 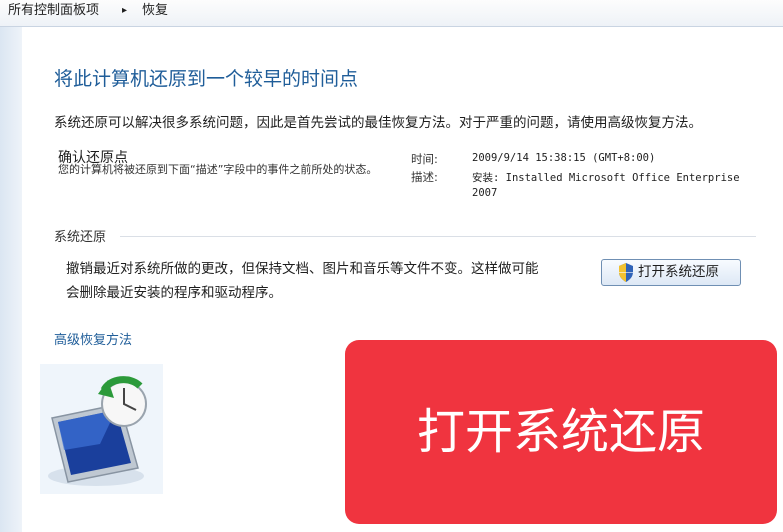 I want to click on open-system-restore-button: 打开系统还原, so click(x=671, y=272).